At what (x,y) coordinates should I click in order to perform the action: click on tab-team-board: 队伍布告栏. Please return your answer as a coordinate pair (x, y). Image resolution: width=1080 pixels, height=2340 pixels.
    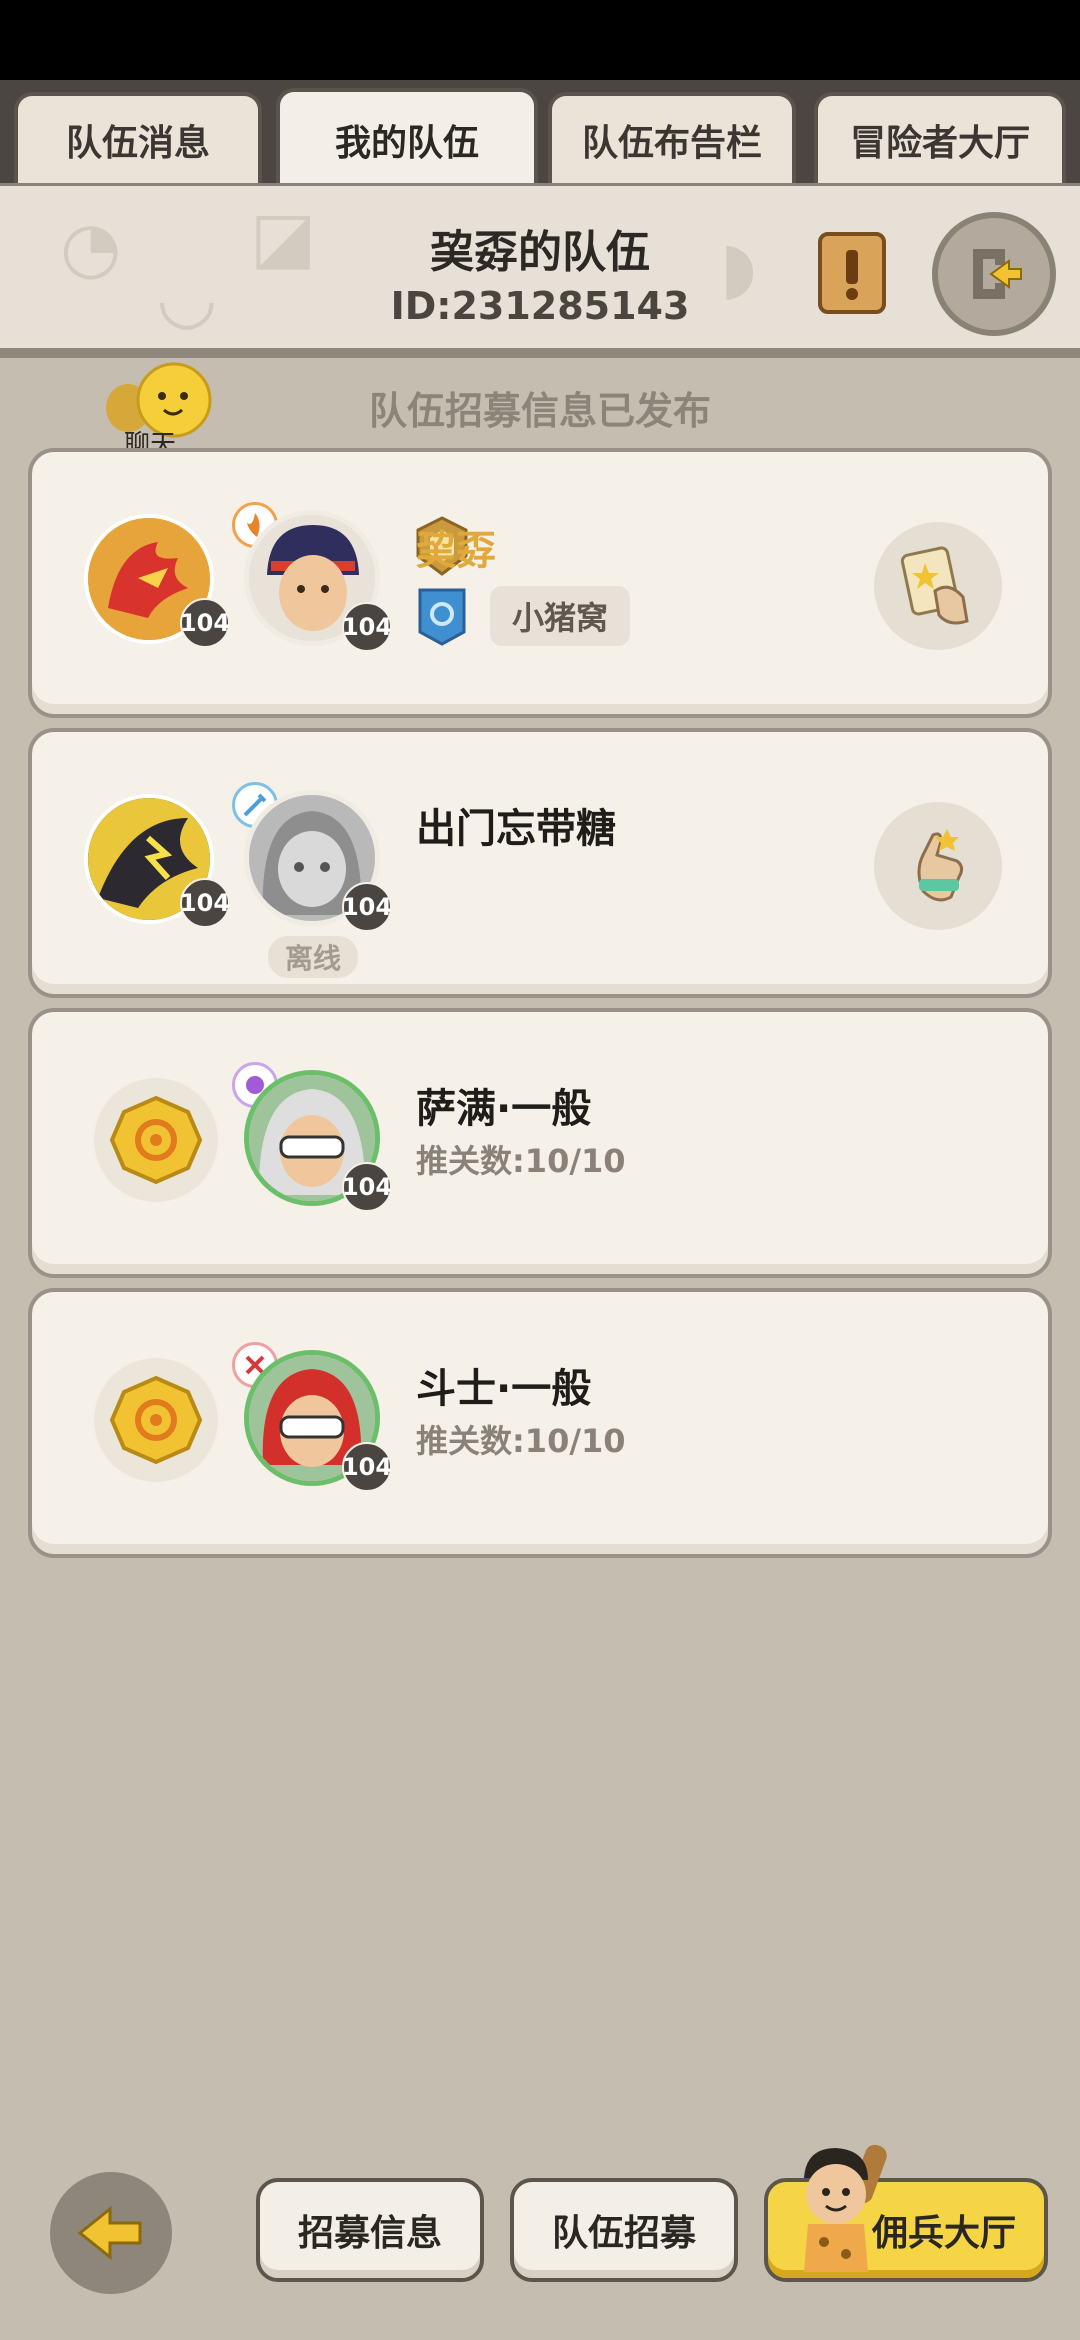
    Looking at the image, I should click on (672, 138).